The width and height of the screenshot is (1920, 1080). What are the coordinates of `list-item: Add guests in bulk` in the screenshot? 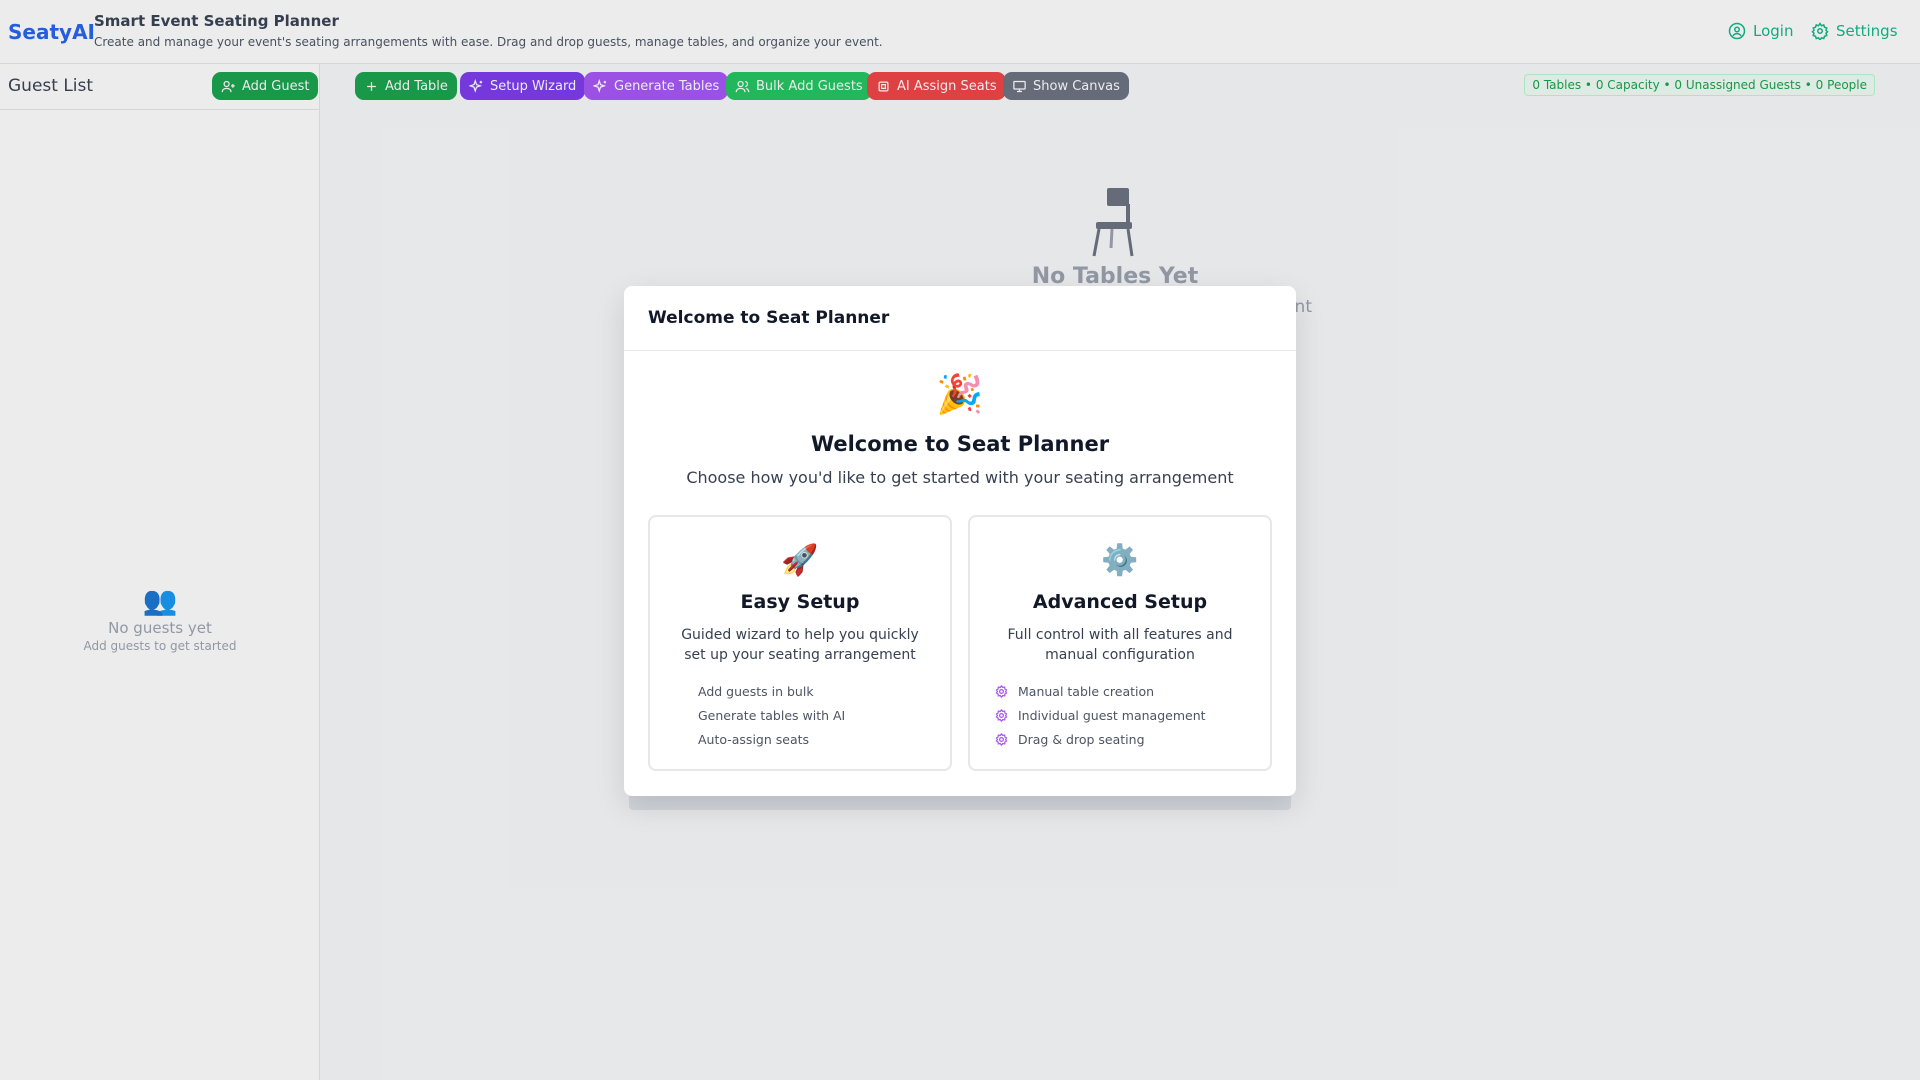 It's located at (812, 691).